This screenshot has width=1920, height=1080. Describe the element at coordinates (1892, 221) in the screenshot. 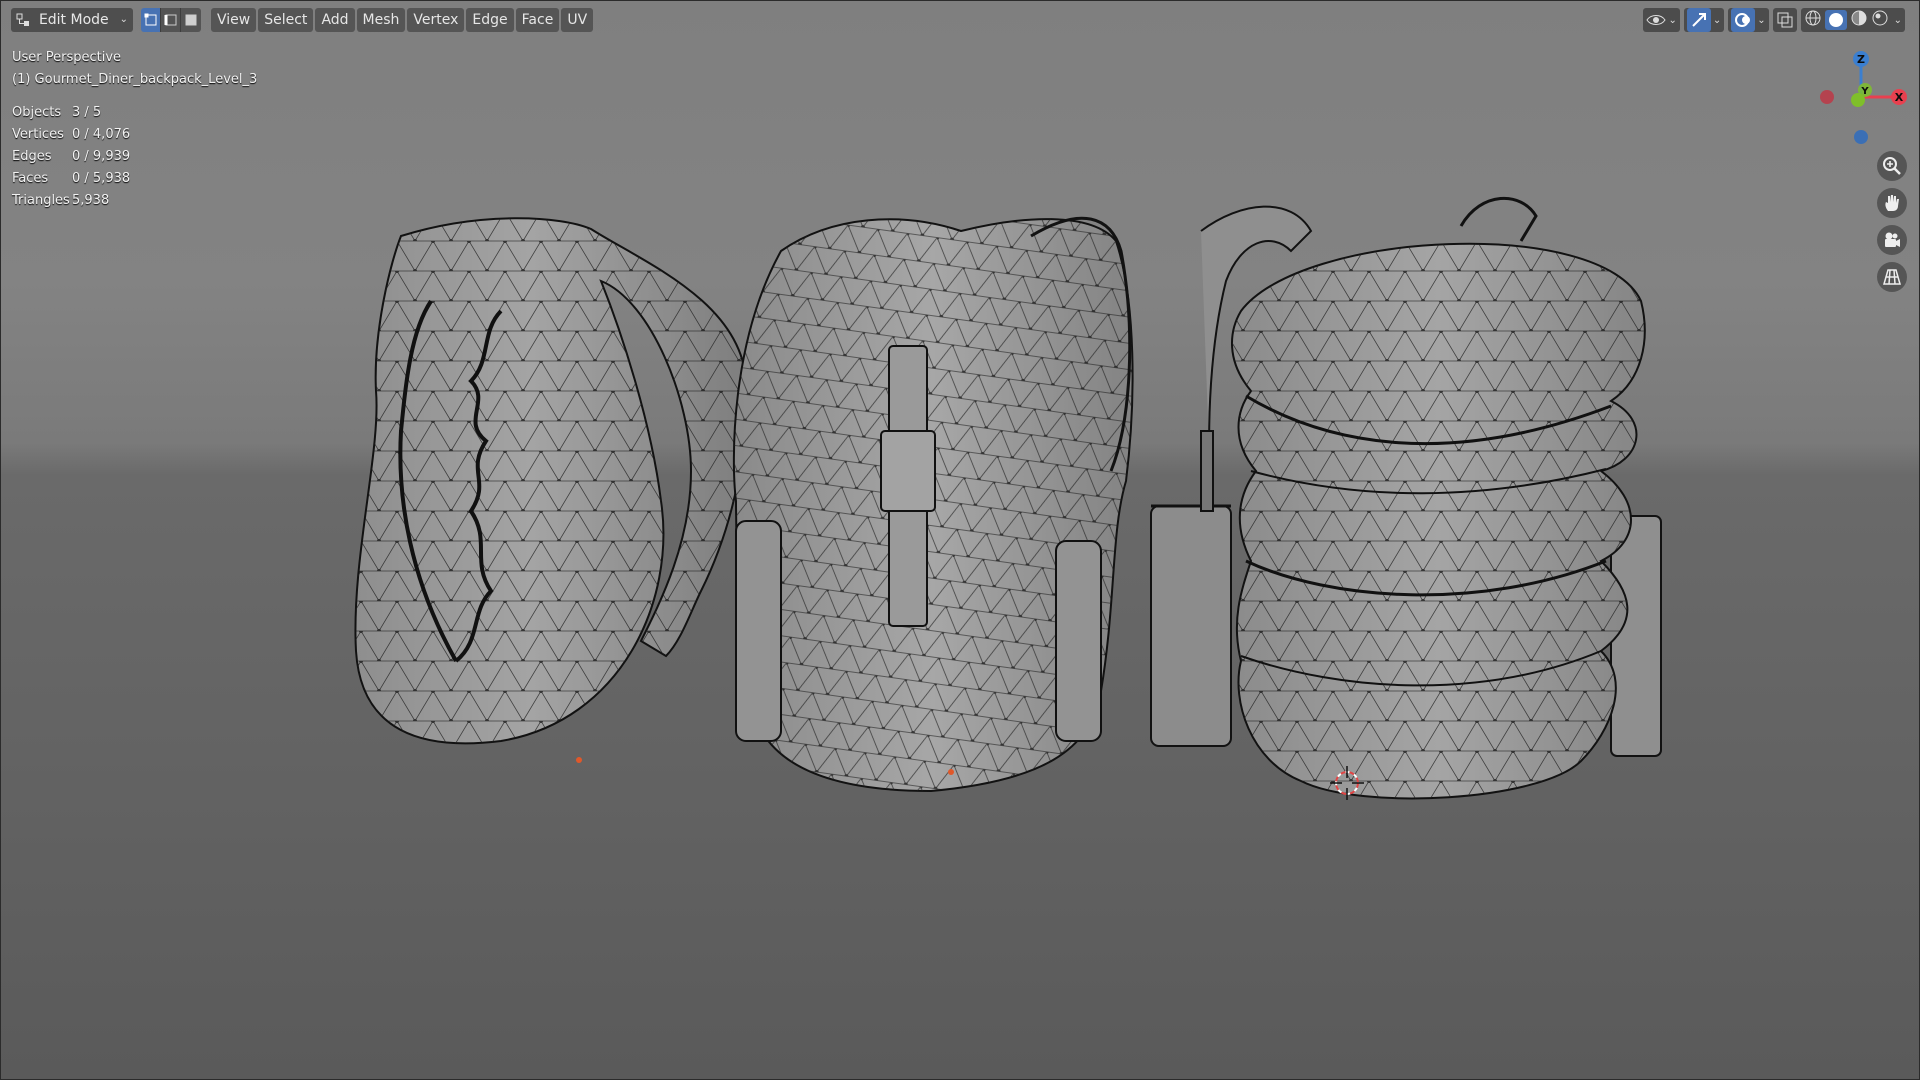

I see `navigation-buttons` at that location.